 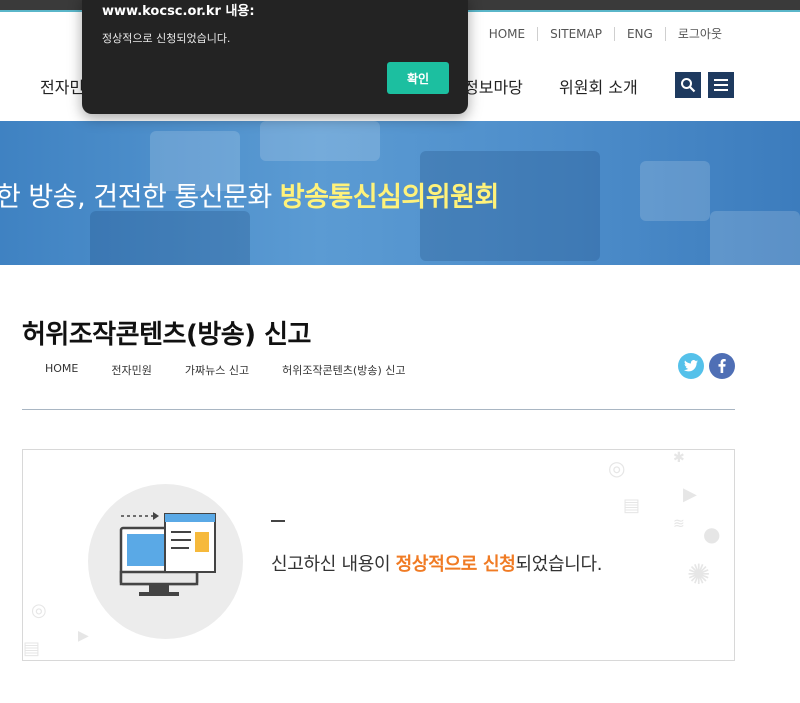 I want to click on menu-button, so click(x=721, y=85).